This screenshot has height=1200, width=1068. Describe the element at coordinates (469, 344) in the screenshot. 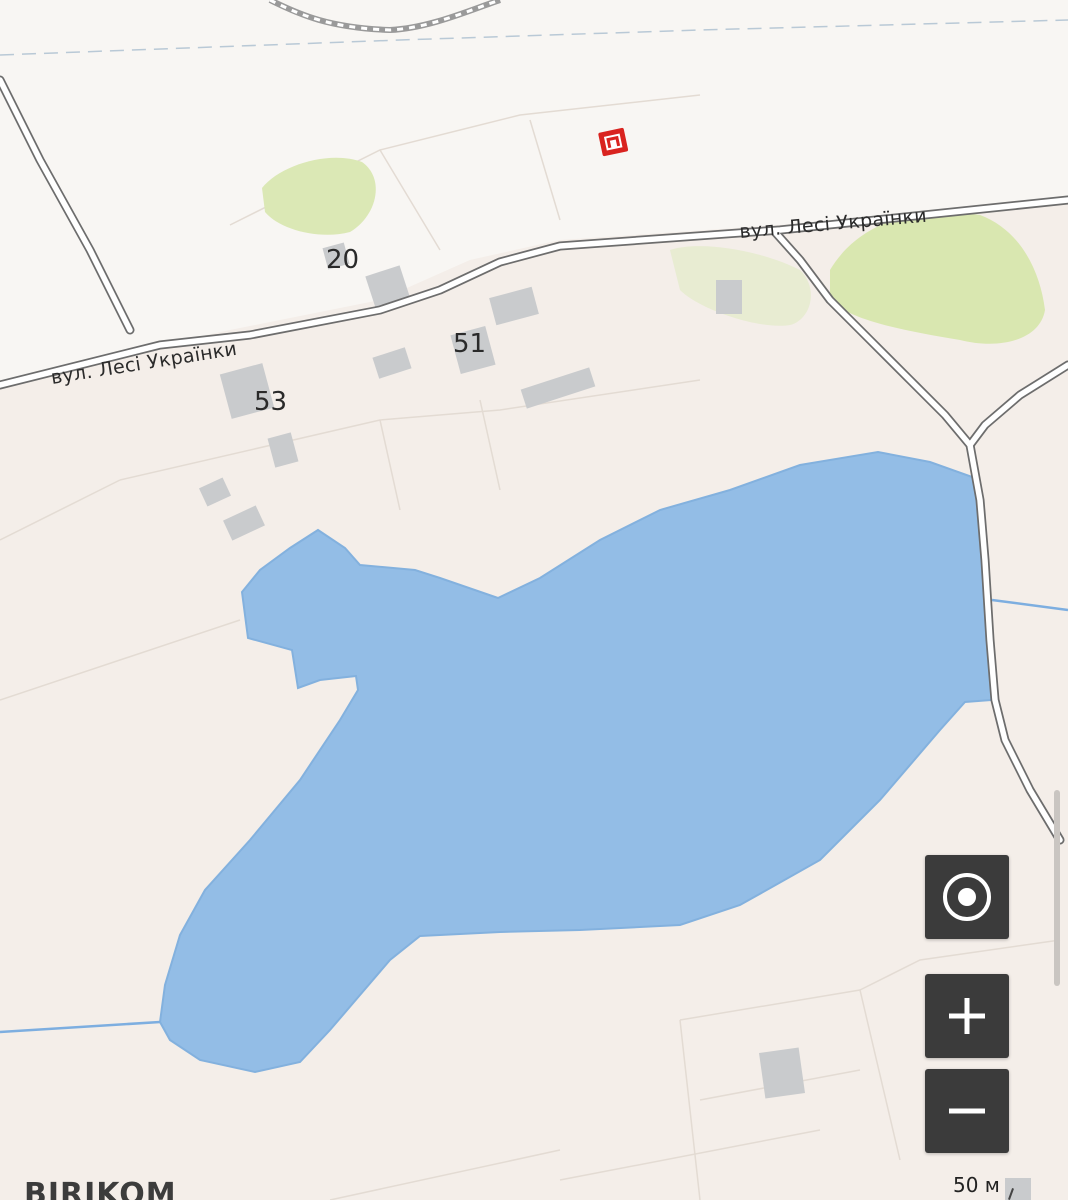

I see `house-number: 51` at that location.